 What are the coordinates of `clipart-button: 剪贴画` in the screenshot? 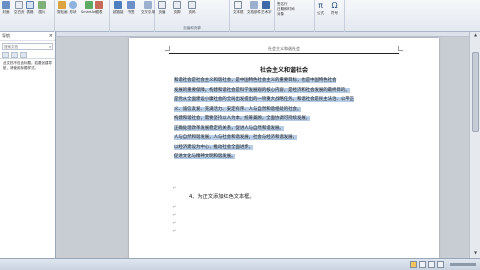 It's located at (62, 8).